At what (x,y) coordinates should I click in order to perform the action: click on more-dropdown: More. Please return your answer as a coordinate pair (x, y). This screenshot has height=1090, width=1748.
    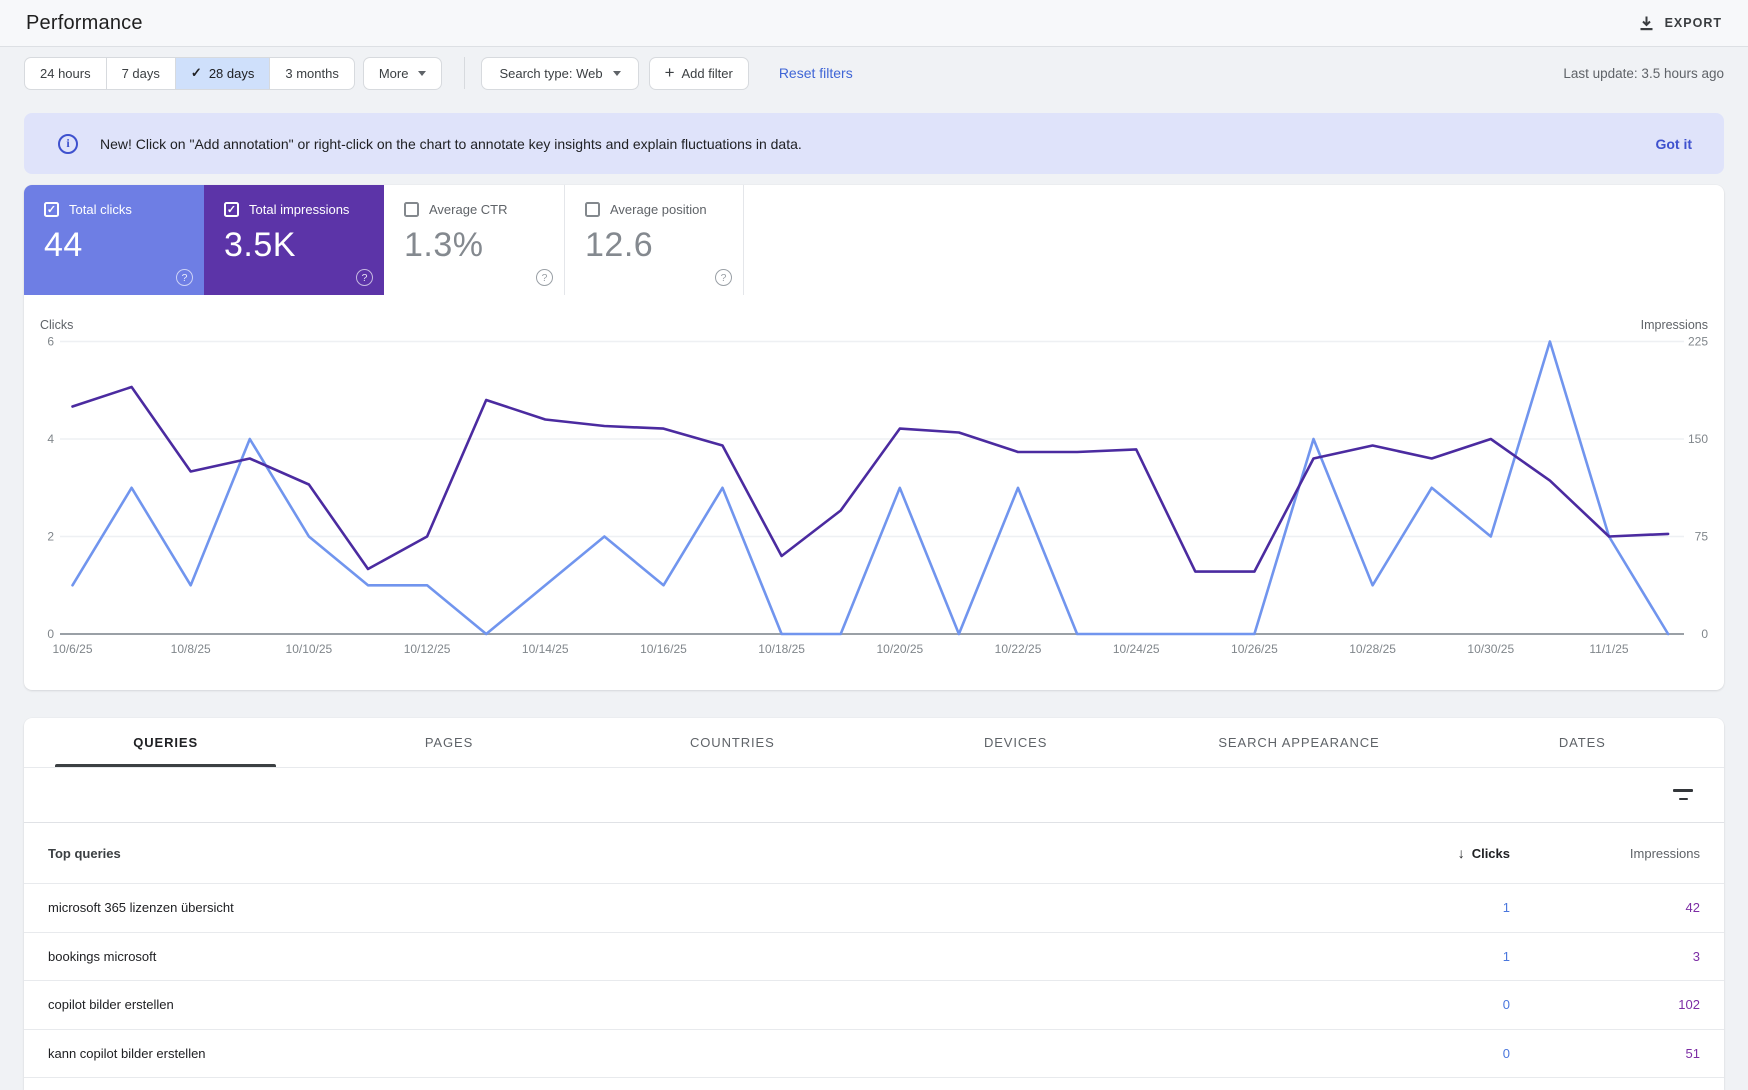
    Looking at the image, I should click on (402, 73).